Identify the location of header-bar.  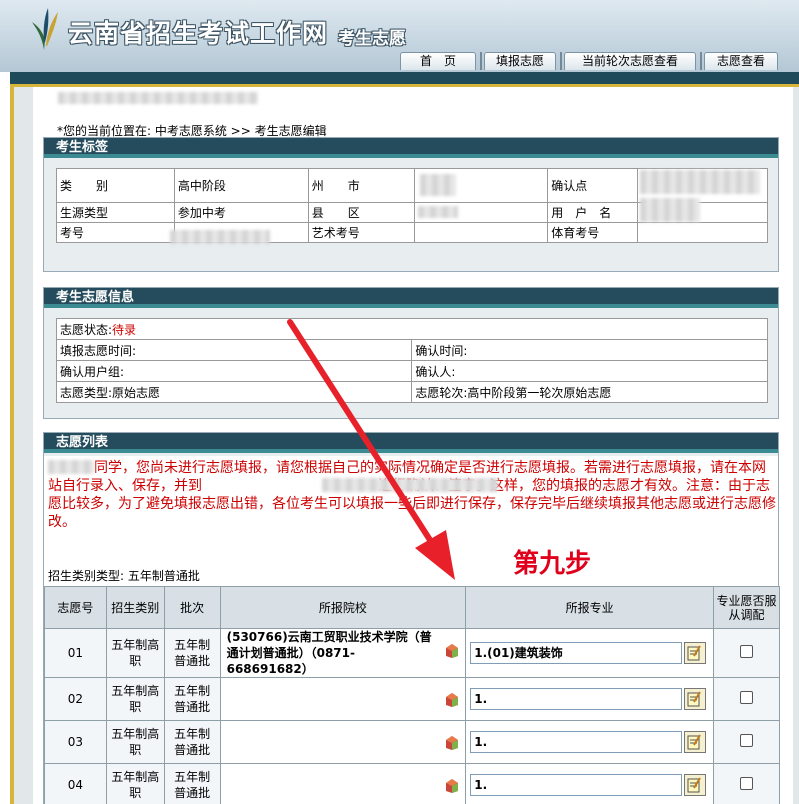
(404, 78).